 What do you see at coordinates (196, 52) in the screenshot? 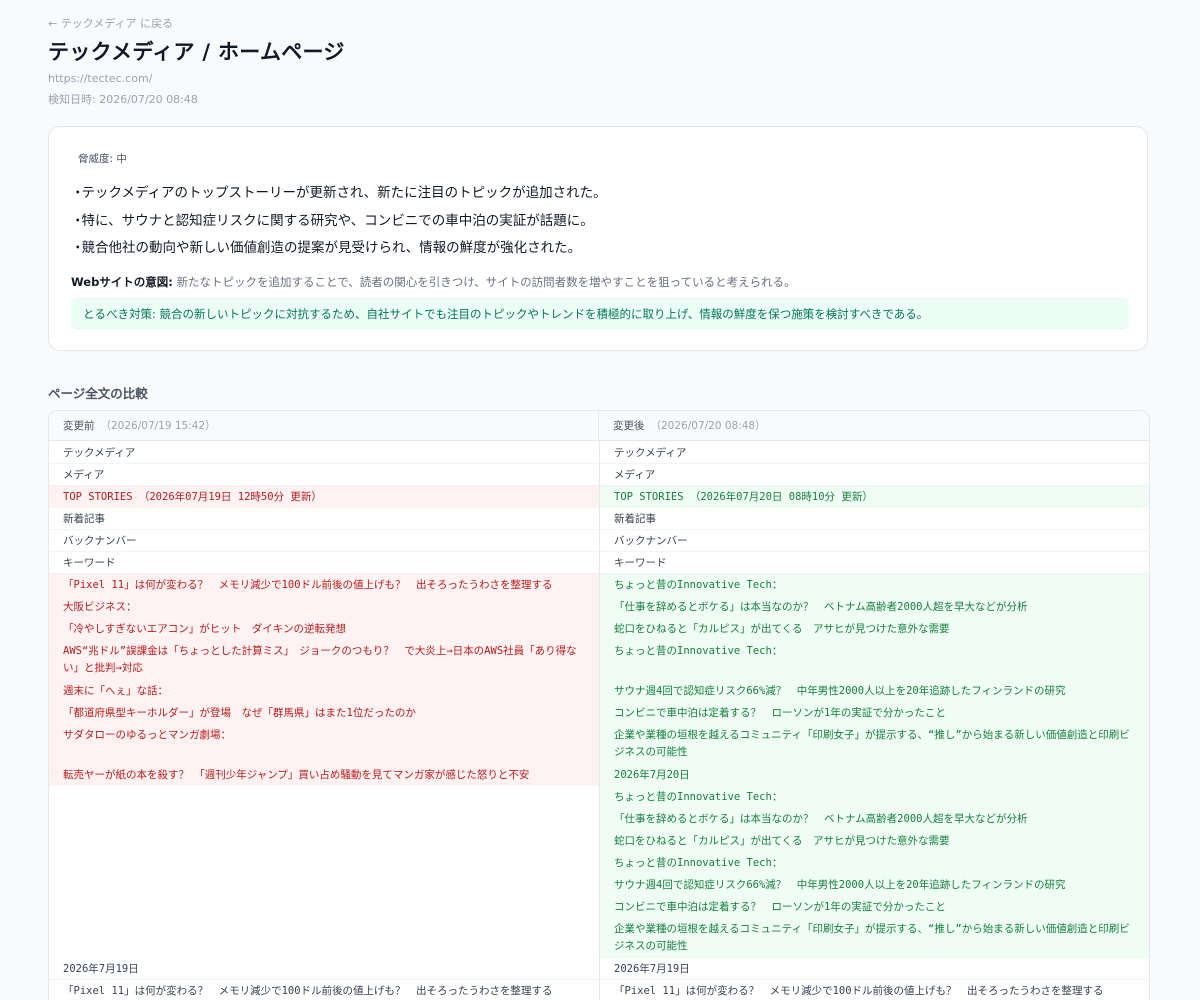
I see `page-title: テックメディア / ホームページ` at bounding box center [196, 52].